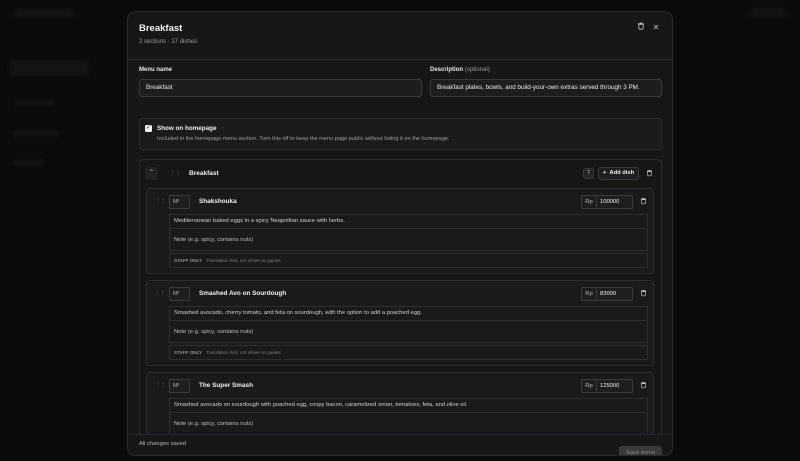 This screenshot has width=800, height=461. I want to click on dish-price-input: Rp 125000, so click(607, 386).